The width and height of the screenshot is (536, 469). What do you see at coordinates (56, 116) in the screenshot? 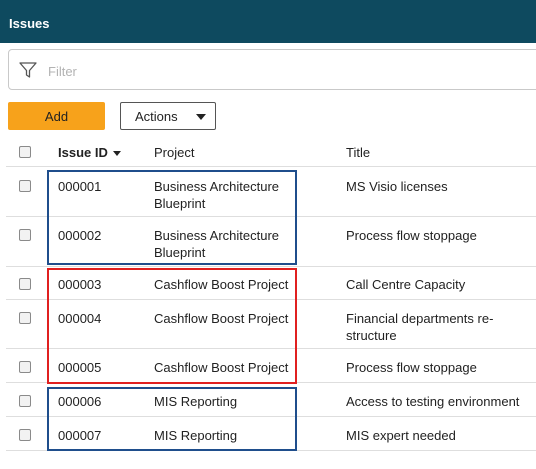
I see `add-button: Add` at bounding box center [56, 116].